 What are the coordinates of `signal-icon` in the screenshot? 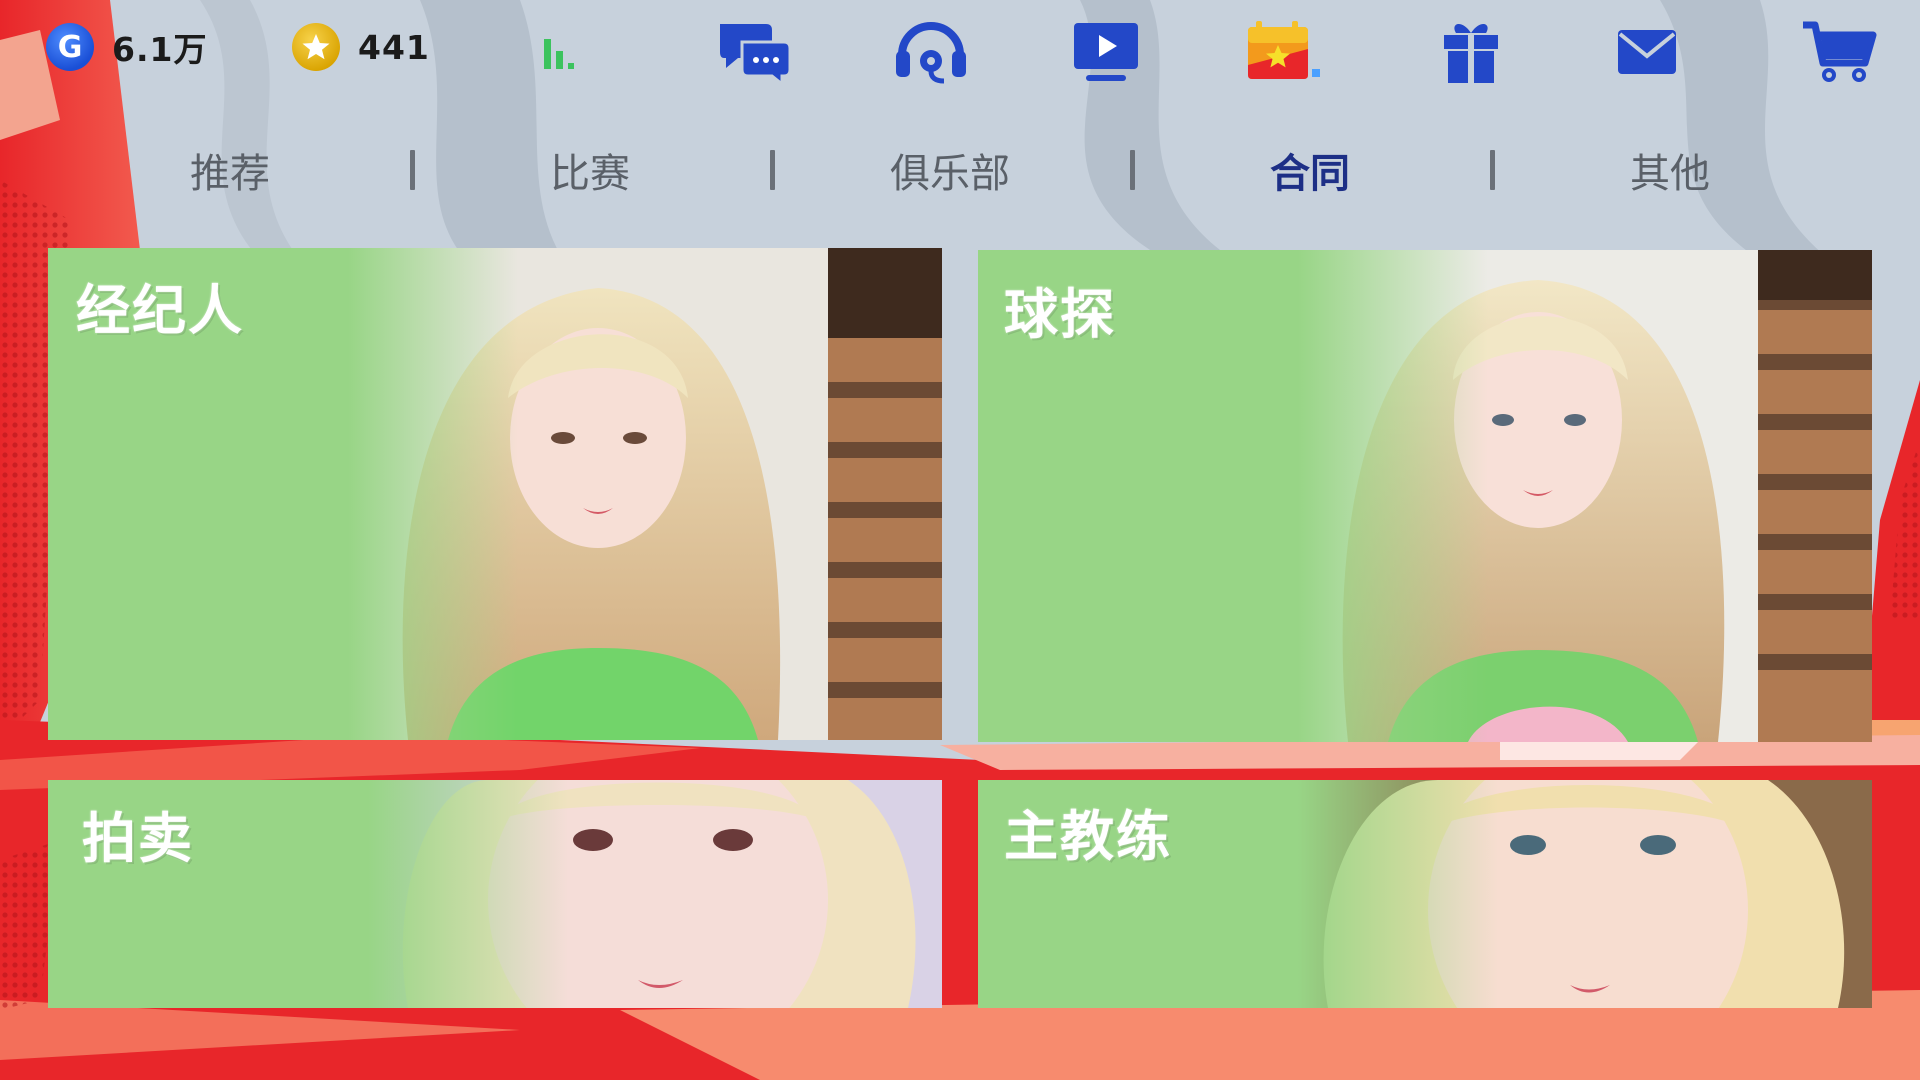 It's located at (563, 52).